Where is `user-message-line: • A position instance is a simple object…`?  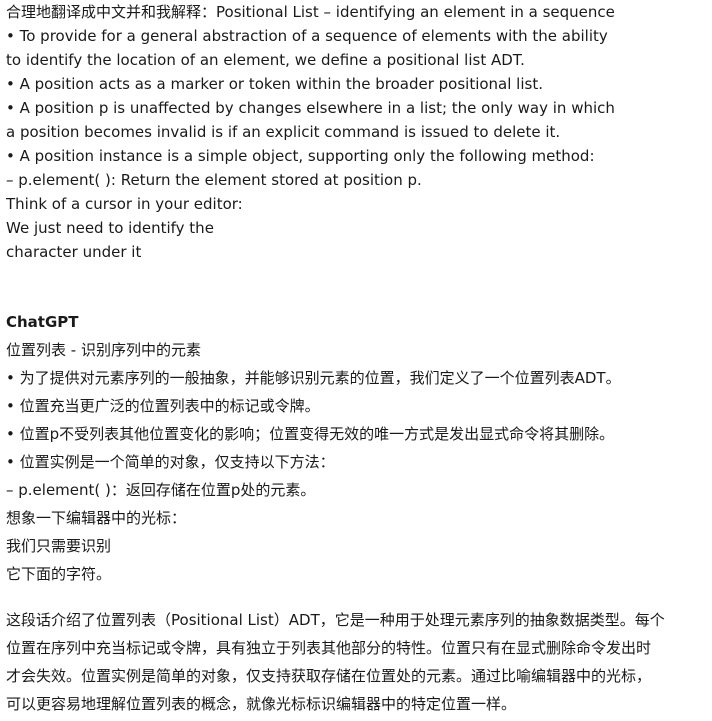
user-message-line: • A position instance is a simple object… is located at coordinates (300, 156).